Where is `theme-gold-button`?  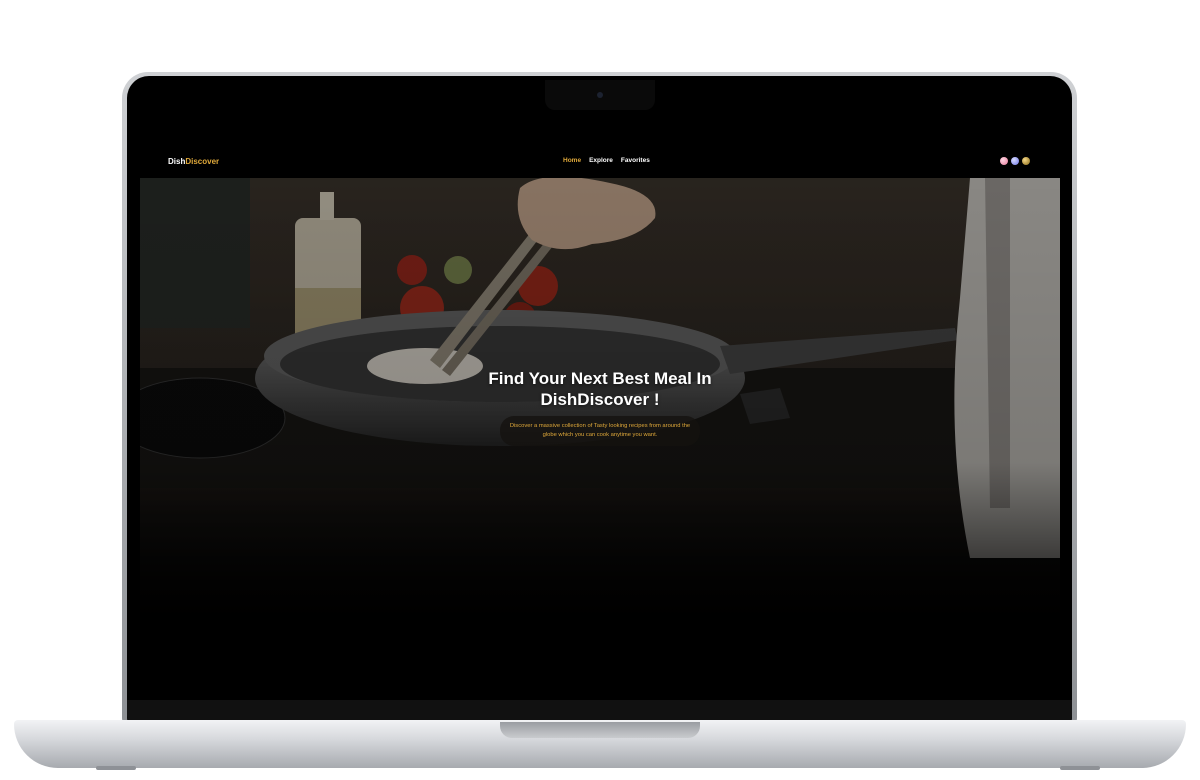 theme-gold-button is located at coordinates (1026, 161).